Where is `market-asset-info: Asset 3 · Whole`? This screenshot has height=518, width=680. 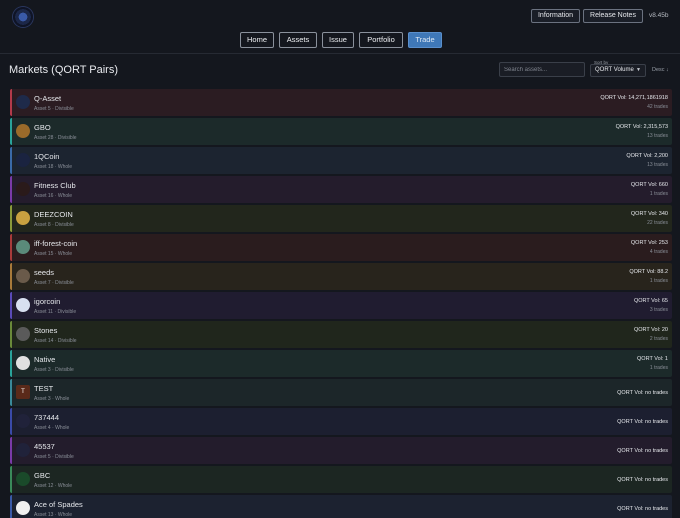
market-asset-info: Asset 3 · Whole is located at coordinates (52, 399).